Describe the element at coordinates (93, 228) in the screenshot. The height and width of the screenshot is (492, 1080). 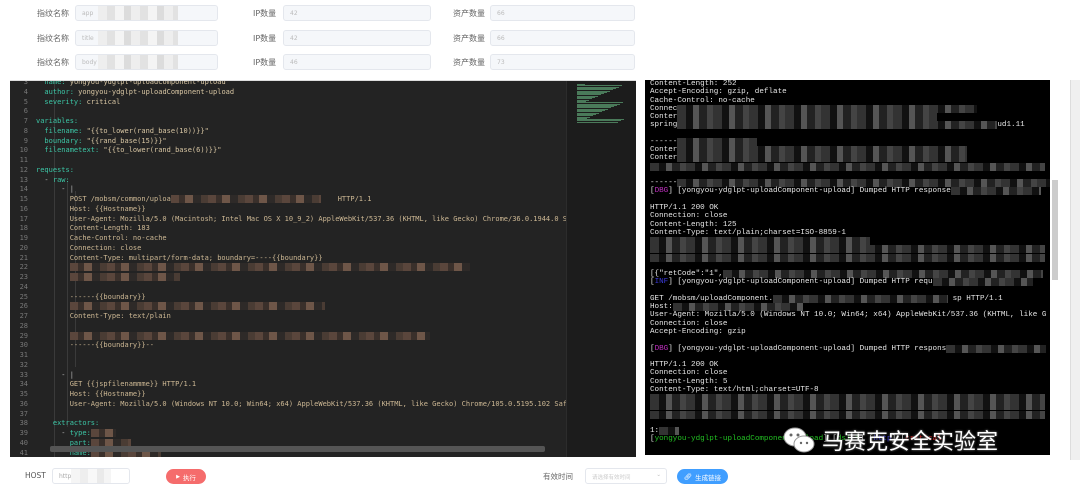
I see `code-token: Content-Length: 183` at that location.